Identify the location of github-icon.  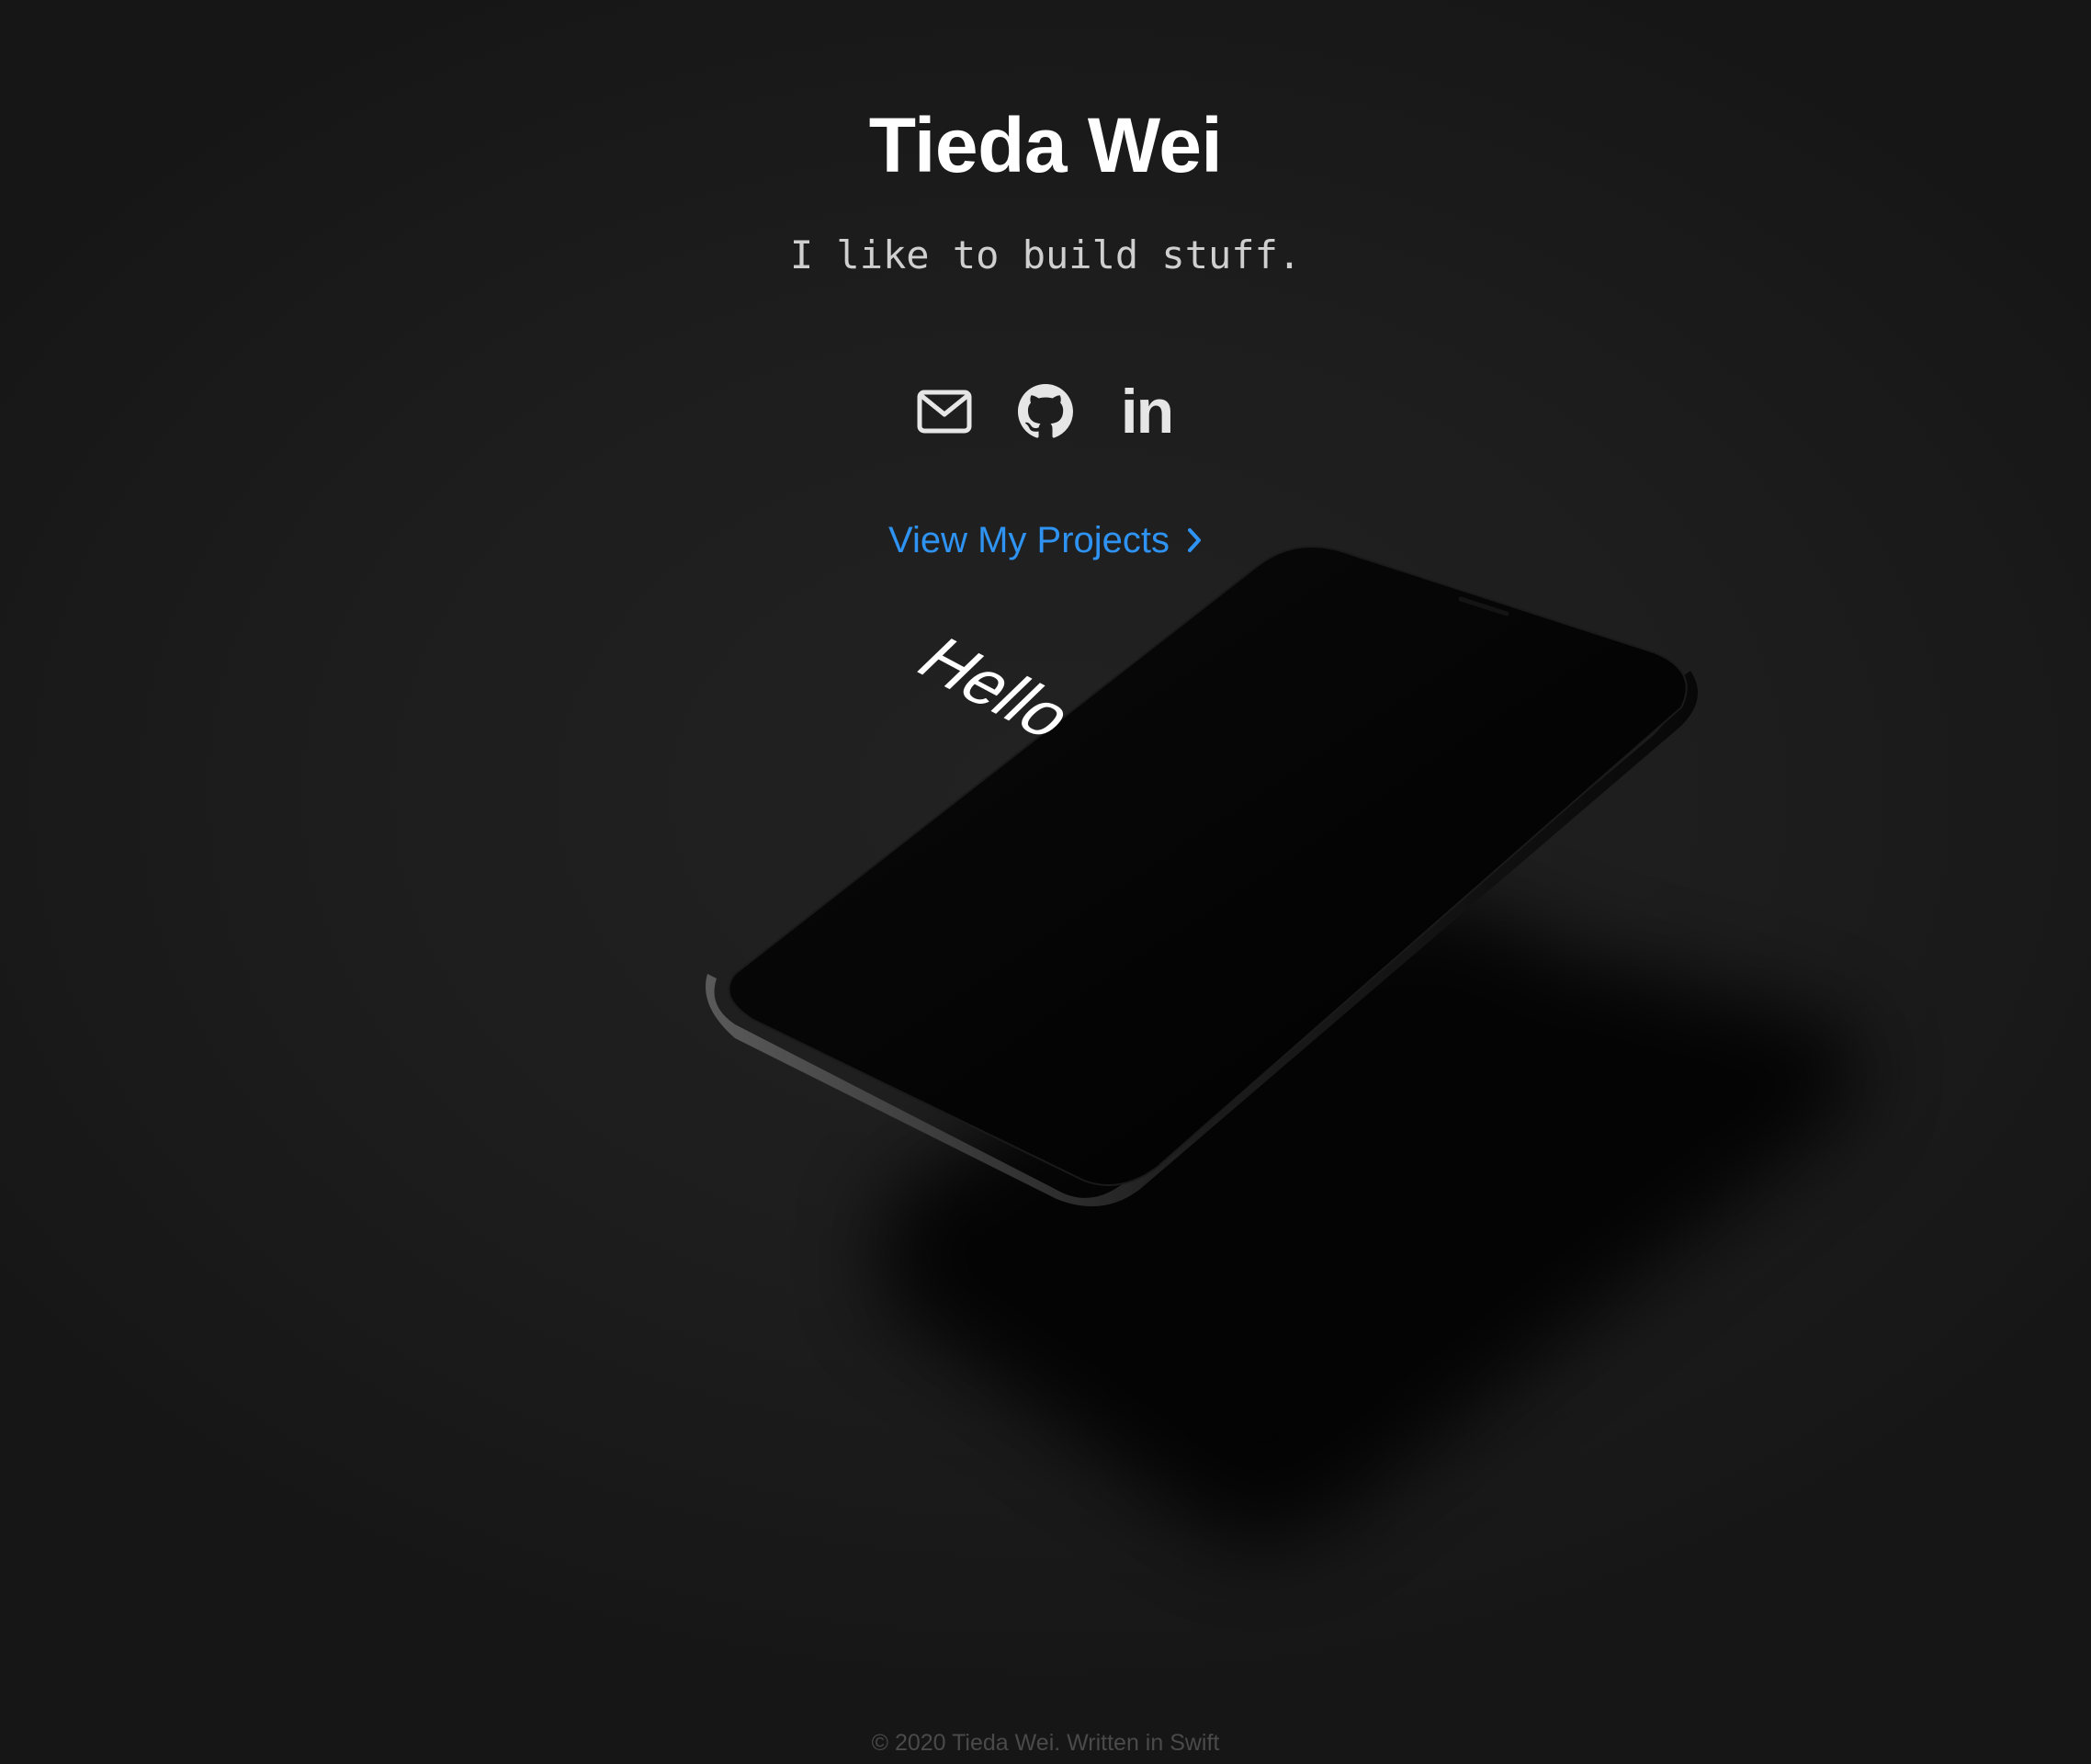
(1045, 411).